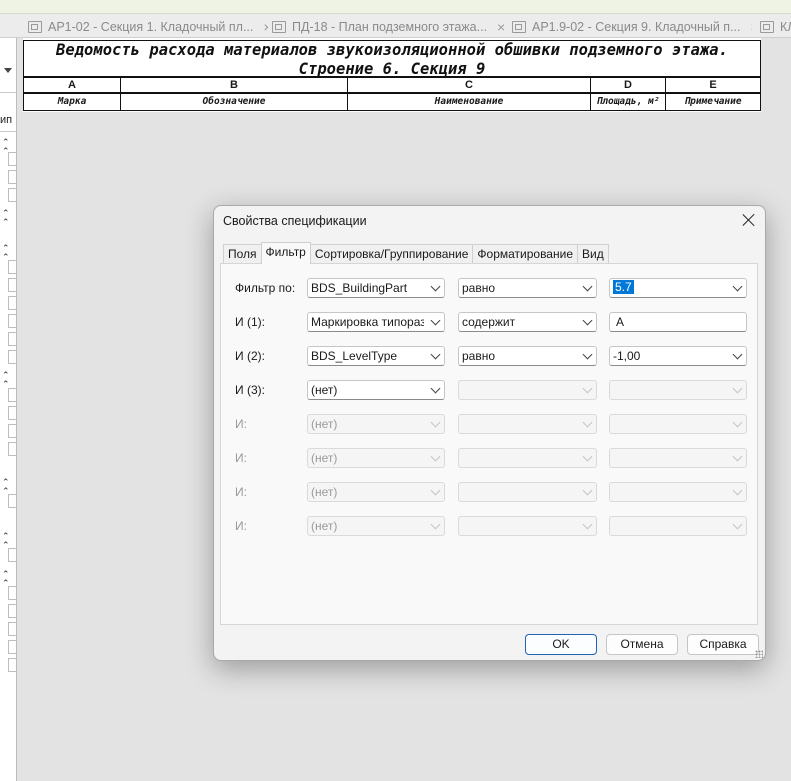 Image resolution: width=791 pixels, height=781 pixels. What do you see at coordinates (295, 221) in the screenshot?
I see `dialog-title: Свойства спецификации` at bounding box center [295, 221].